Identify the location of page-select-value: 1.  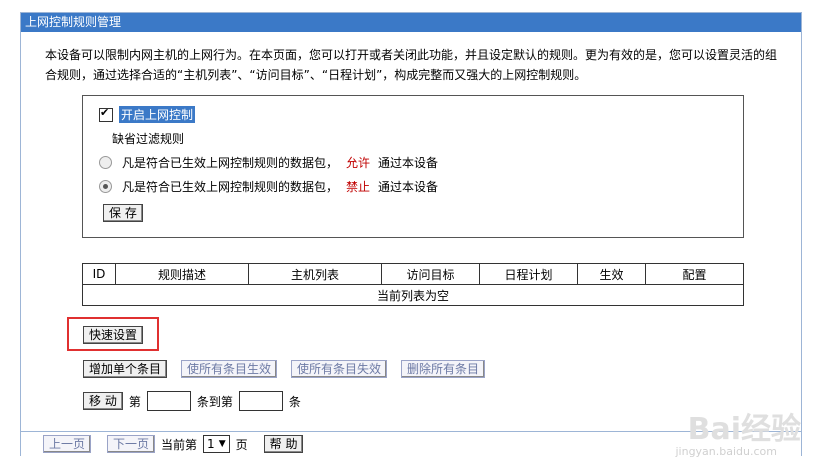
(211, 444).